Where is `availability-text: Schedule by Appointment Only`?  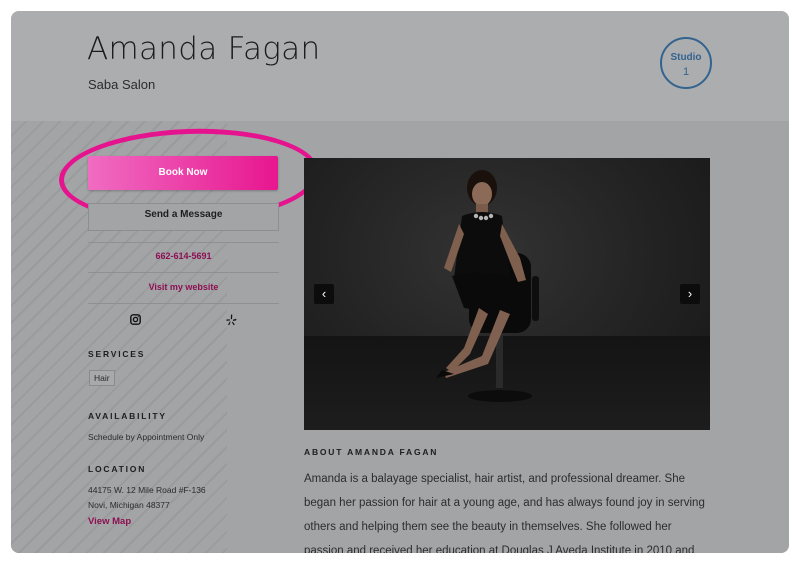
availability-text: Schedule by Appointment Only is located at coordinates (146, 437).